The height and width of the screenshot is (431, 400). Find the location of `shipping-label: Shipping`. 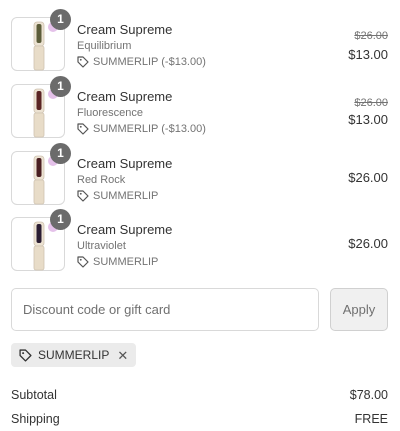

shipping-label: Shipping is located at coordinates (35, 419).